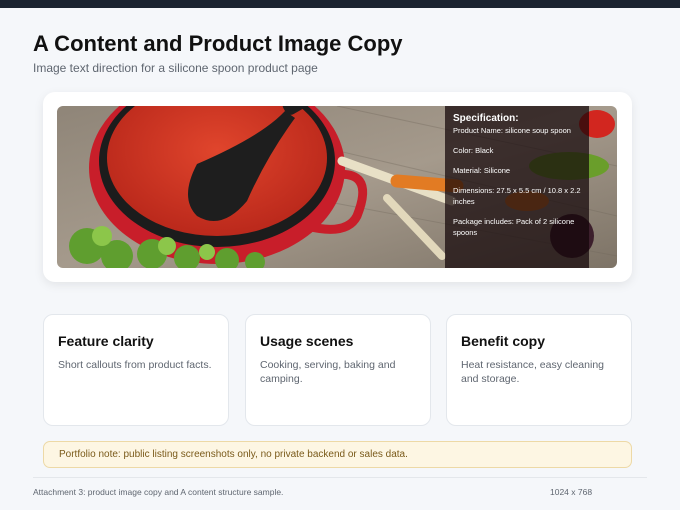  Describe the element at coordinates (328, 372) in the screenshot. I see `card-text: Cooking, serving, baking and camping.` at that location.